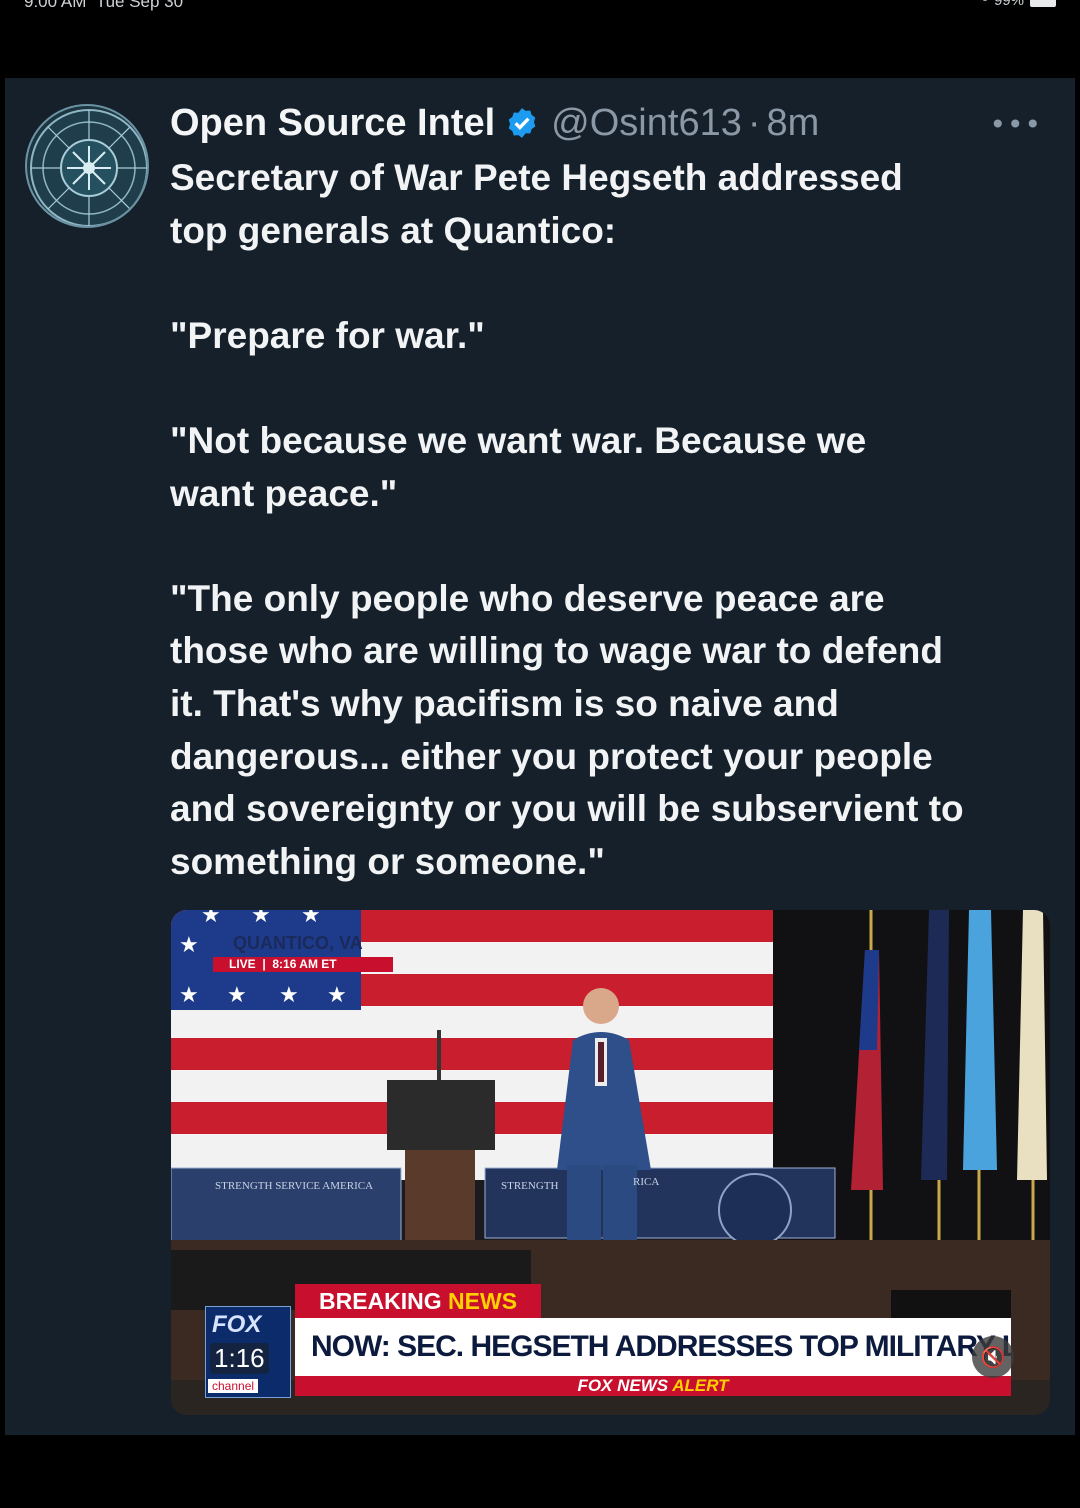 The width and height of the screenshot is (1080, 1508). I want to click on tweet-line: top generals at Quantico:, so click(393, 230).